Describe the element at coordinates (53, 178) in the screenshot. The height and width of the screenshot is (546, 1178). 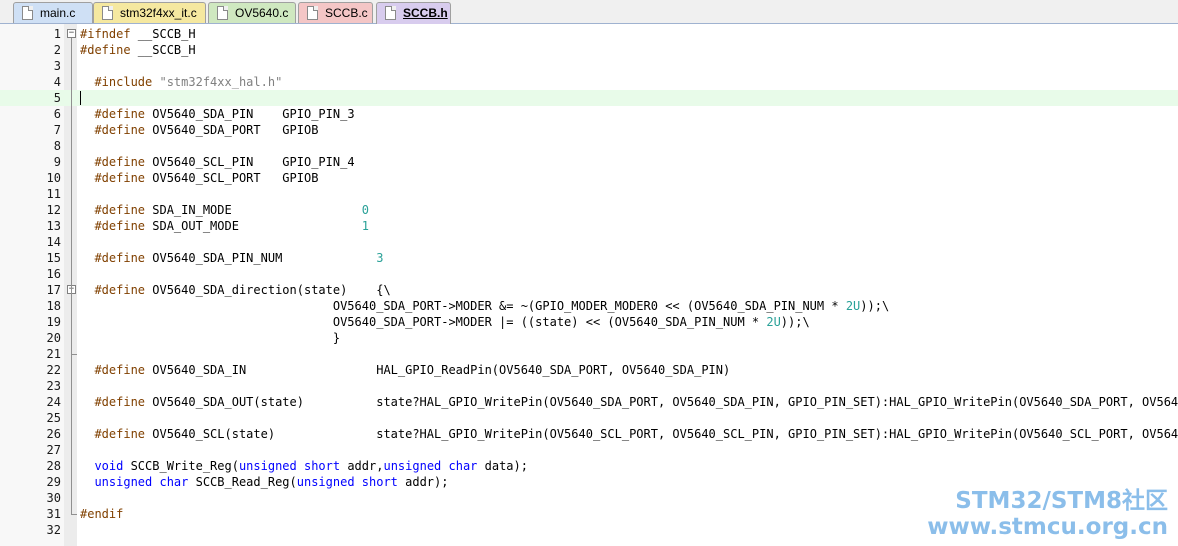
I see `line-number: 10` at that location.